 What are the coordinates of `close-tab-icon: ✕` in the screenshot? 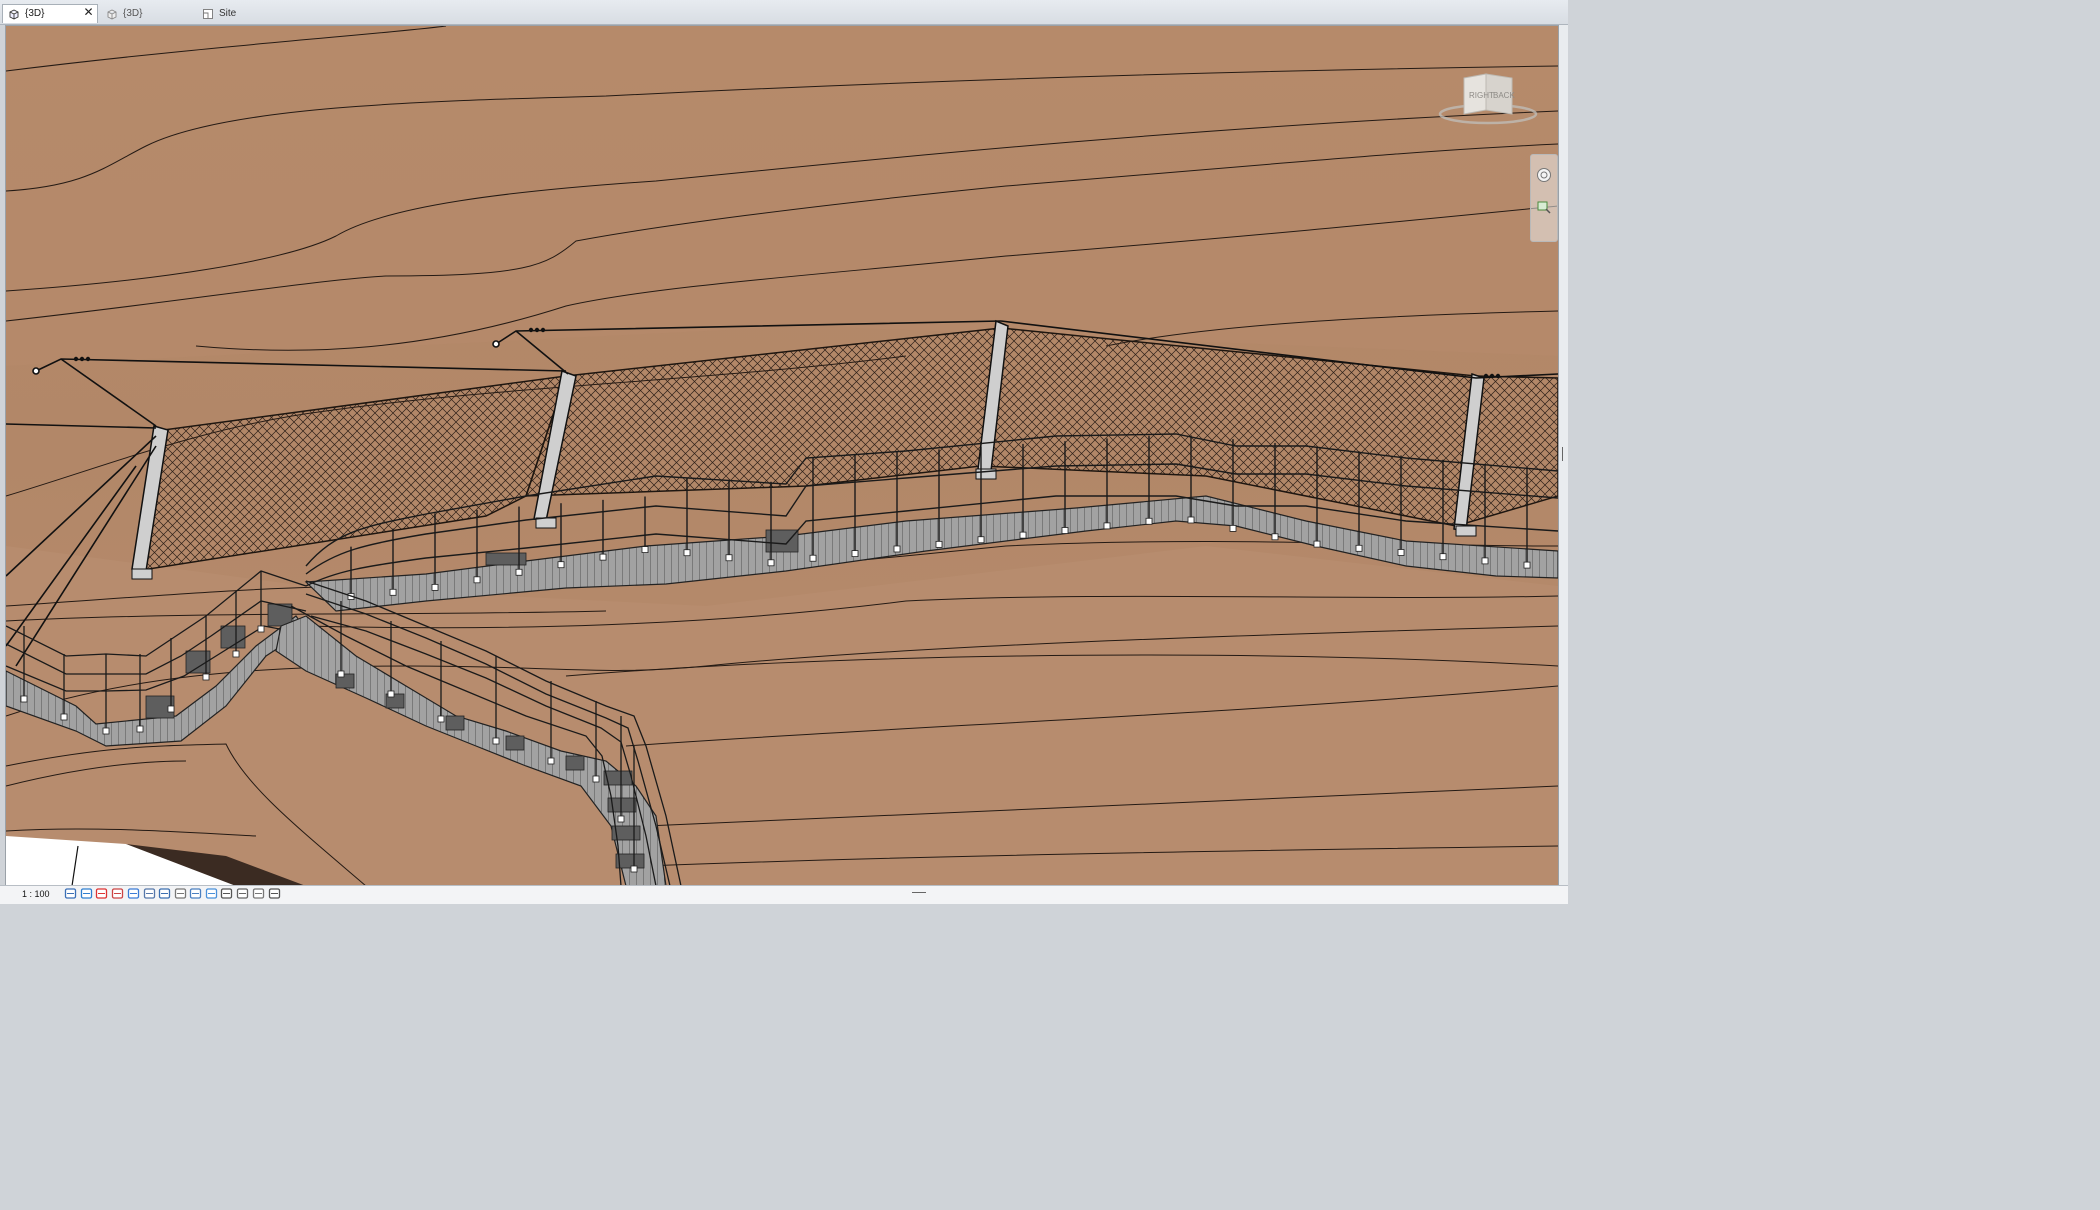 It's located at (88, 12).